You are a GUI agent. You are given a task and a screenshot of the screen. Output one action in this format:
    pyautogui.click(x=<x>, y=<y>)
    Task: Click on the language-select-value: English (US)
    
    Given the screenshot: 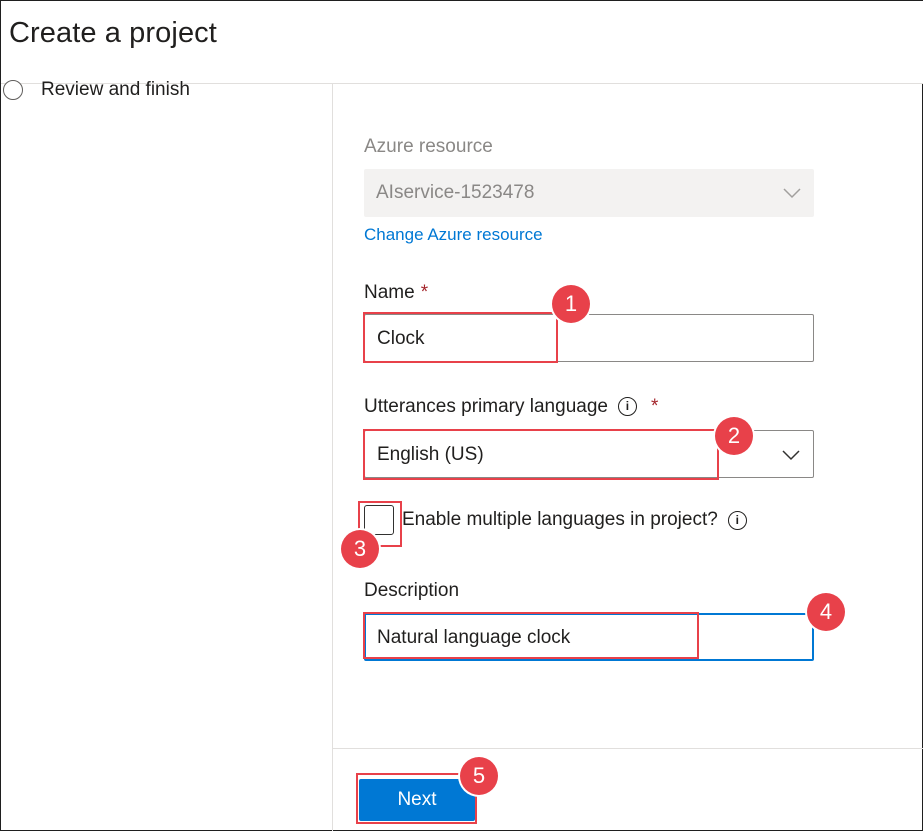 What is the action you would take?
    pyautogui.click(x=430, y=454)
    